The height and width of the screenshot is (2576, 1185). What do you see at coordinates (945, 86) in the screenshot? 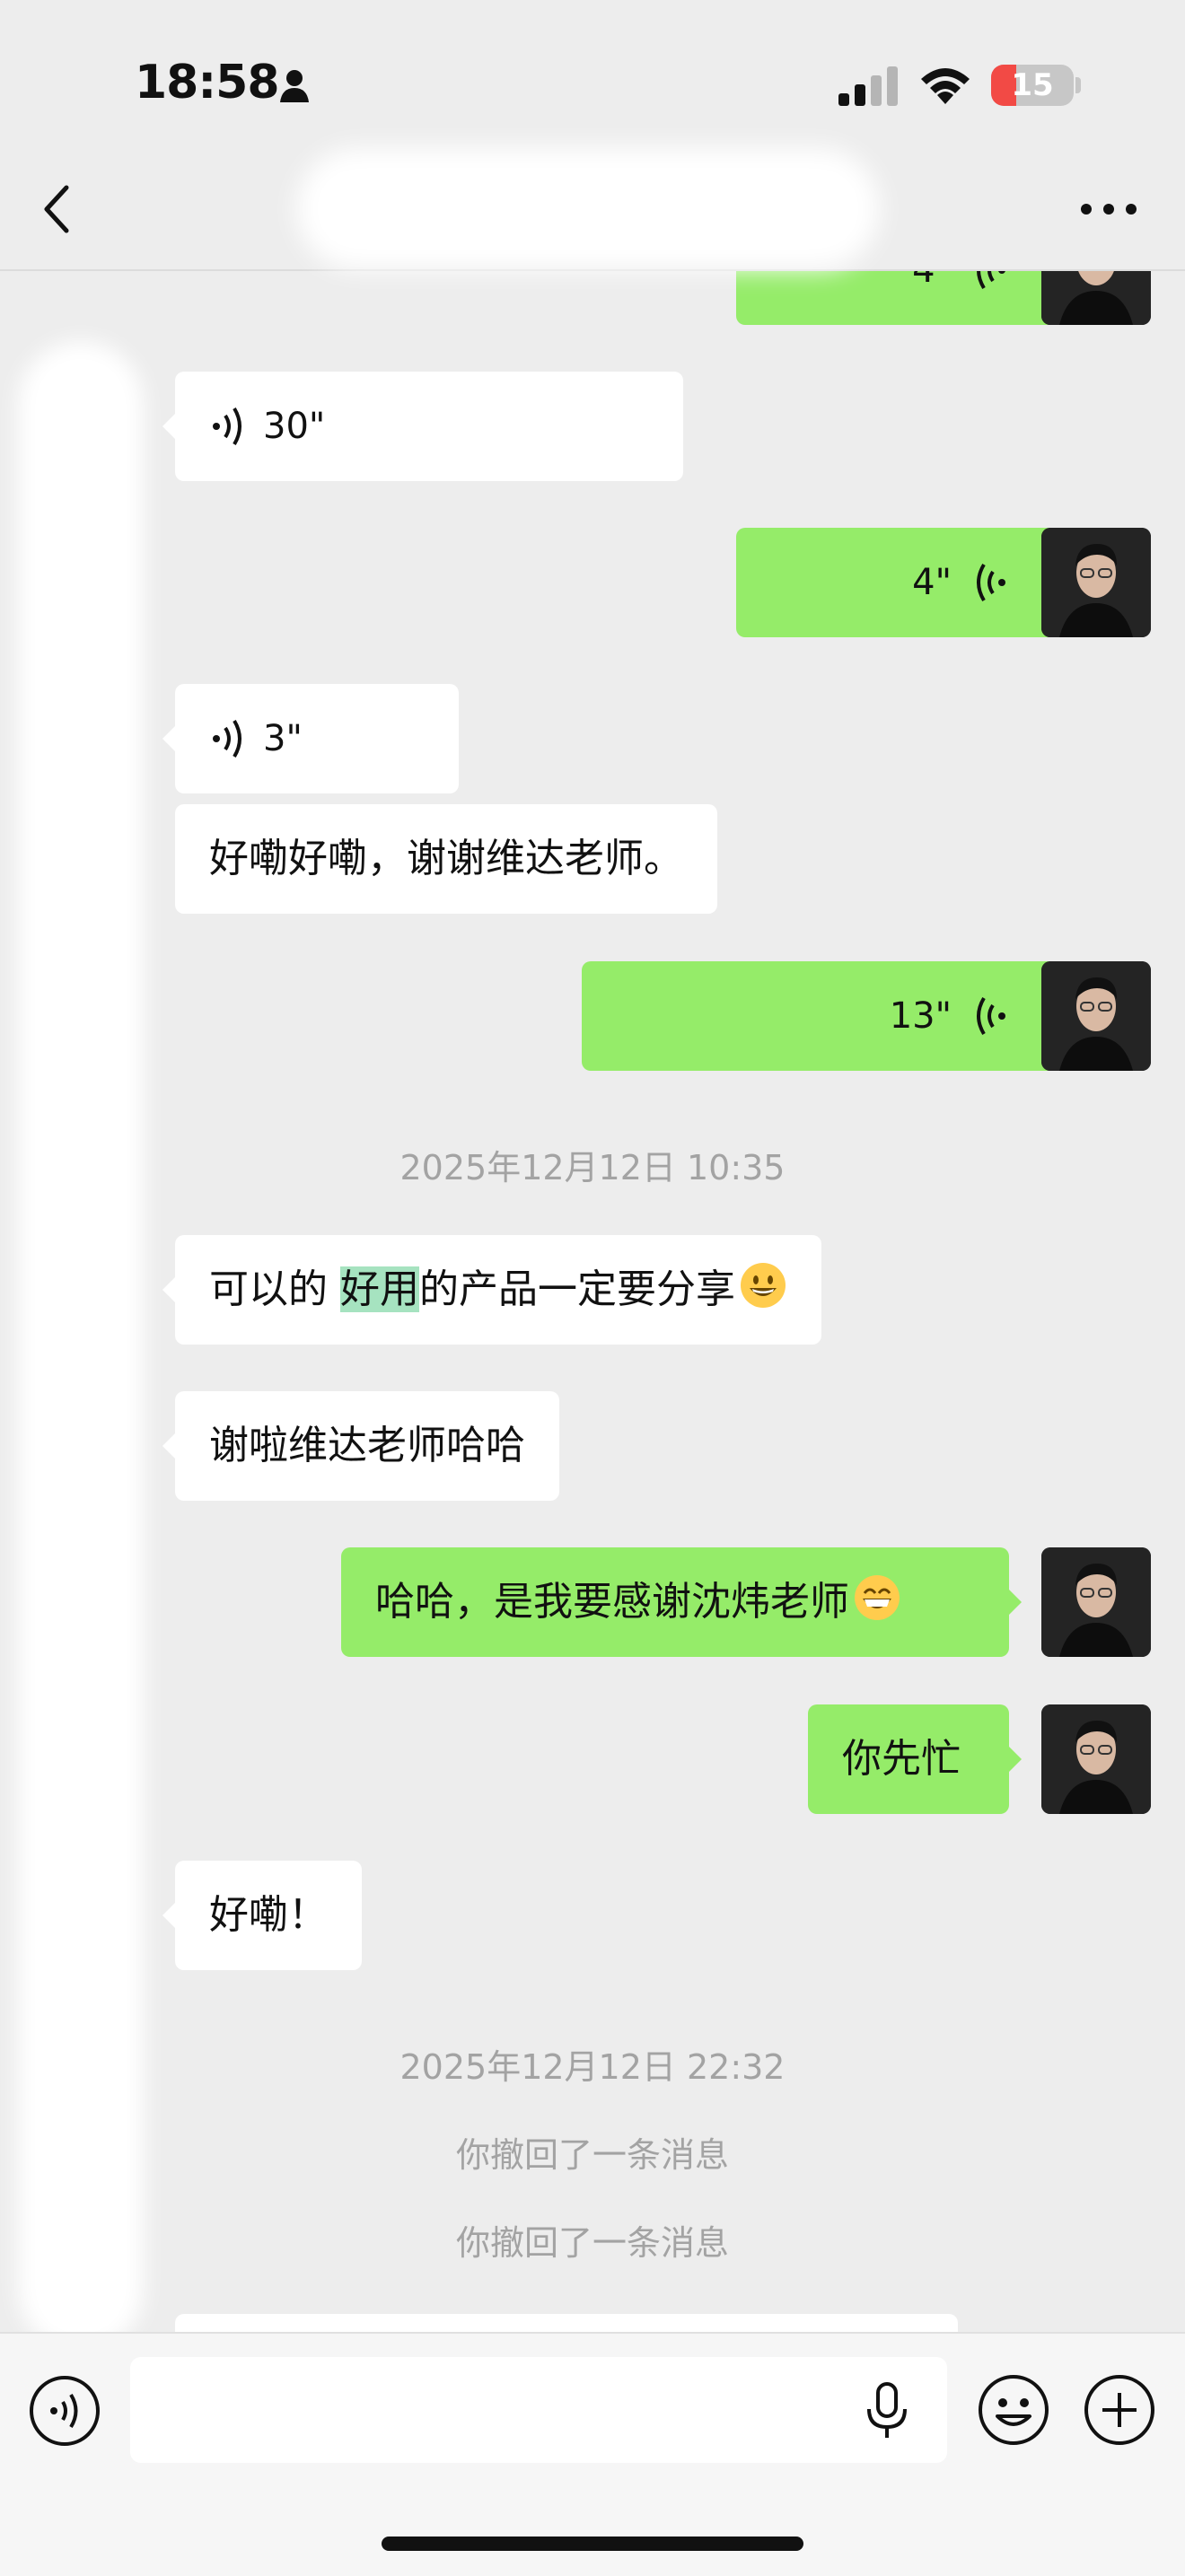
I see `wifi-icon` at bounding box center [945, 86].